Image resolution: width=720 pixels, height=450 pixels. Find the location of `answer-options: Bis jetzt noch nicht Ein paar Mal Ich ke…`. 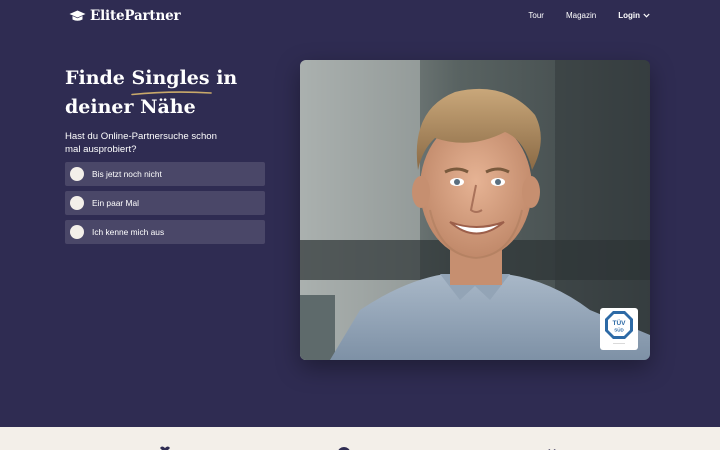

answer-options: Bis jetzt noch nicht Ein paar Mal Ich ke… is located at coordinates (165, 203).